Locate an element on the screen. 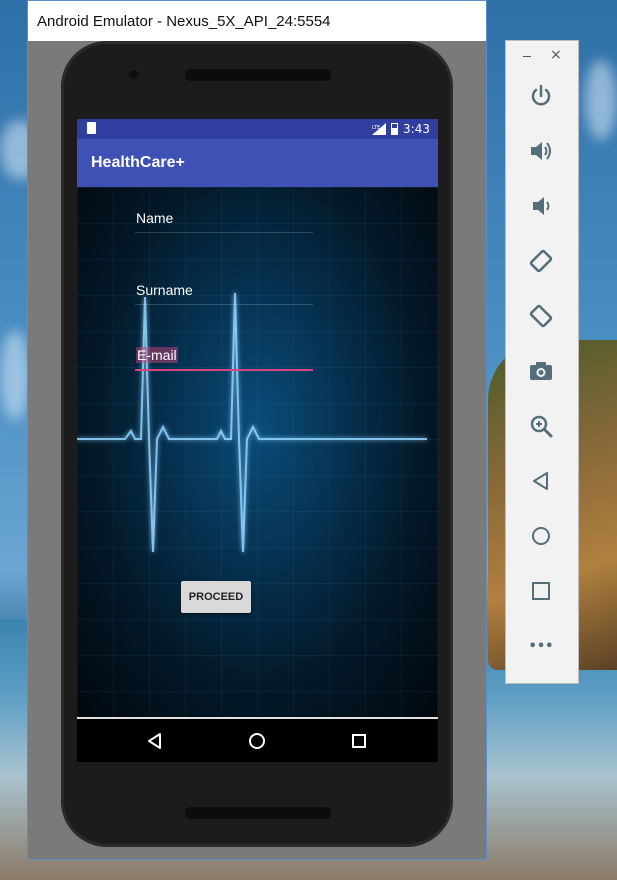  power-icon is located at coordinates (541, 95).